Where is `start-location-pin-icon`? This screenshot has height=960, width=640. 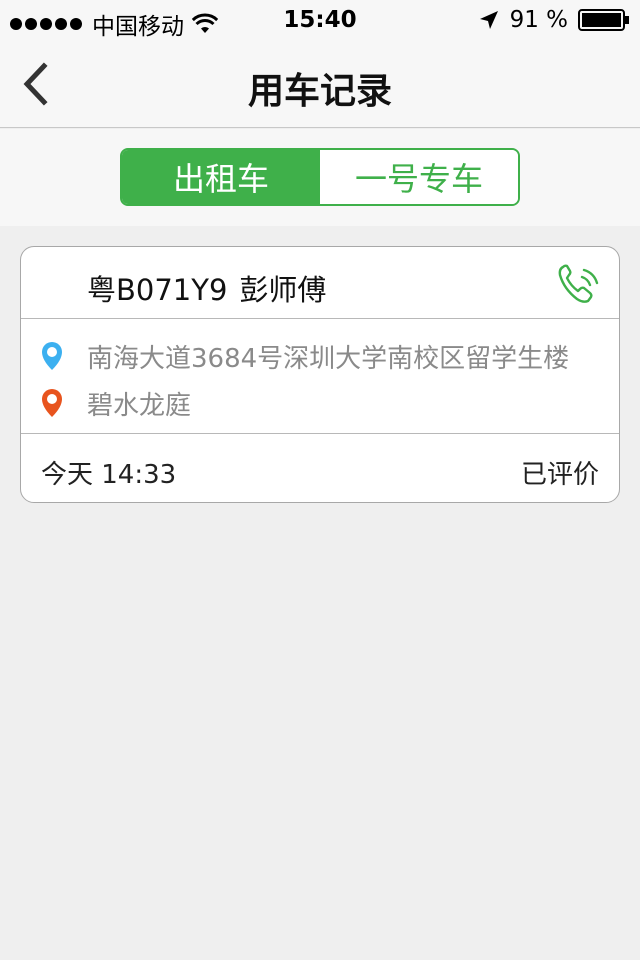 start-location-pin-icon is located at coordinates (52, 356).